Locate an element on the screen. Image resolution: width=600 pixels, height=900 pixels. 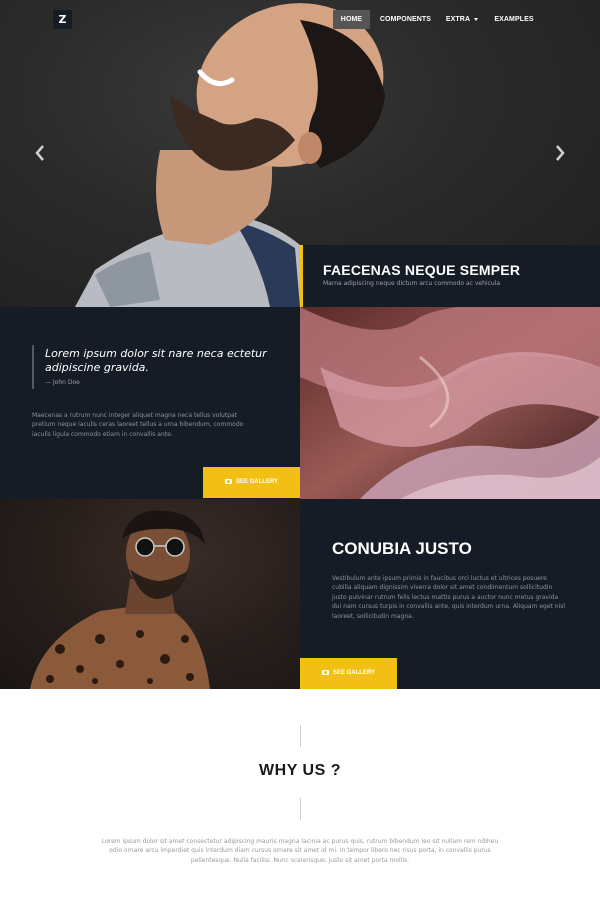
caret-down-icon is located at coordinates (476, 19).